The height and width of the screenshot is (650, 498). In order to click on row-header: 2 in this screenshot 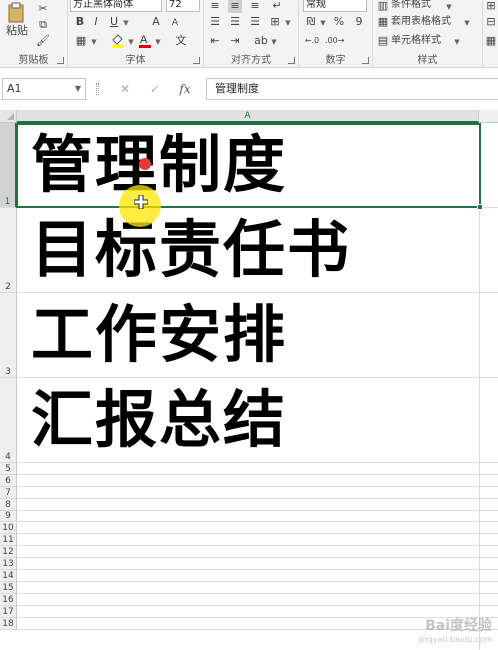, I will do `click(8, 250)`.